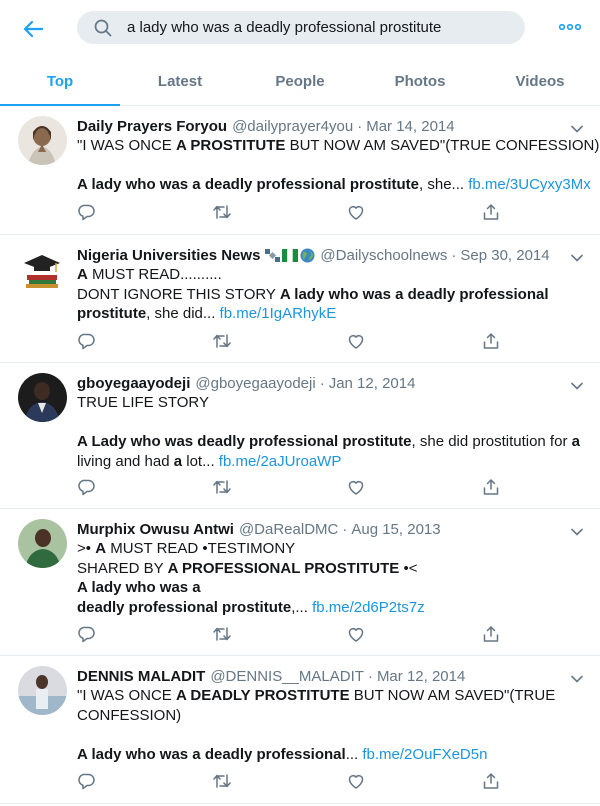 This screenshot has width=600, height=806. What do you see at coordinates (410, 126) in the screenshot?
I see `tweet-date: Mar 14, 2014` at bounding box center [410, 126].